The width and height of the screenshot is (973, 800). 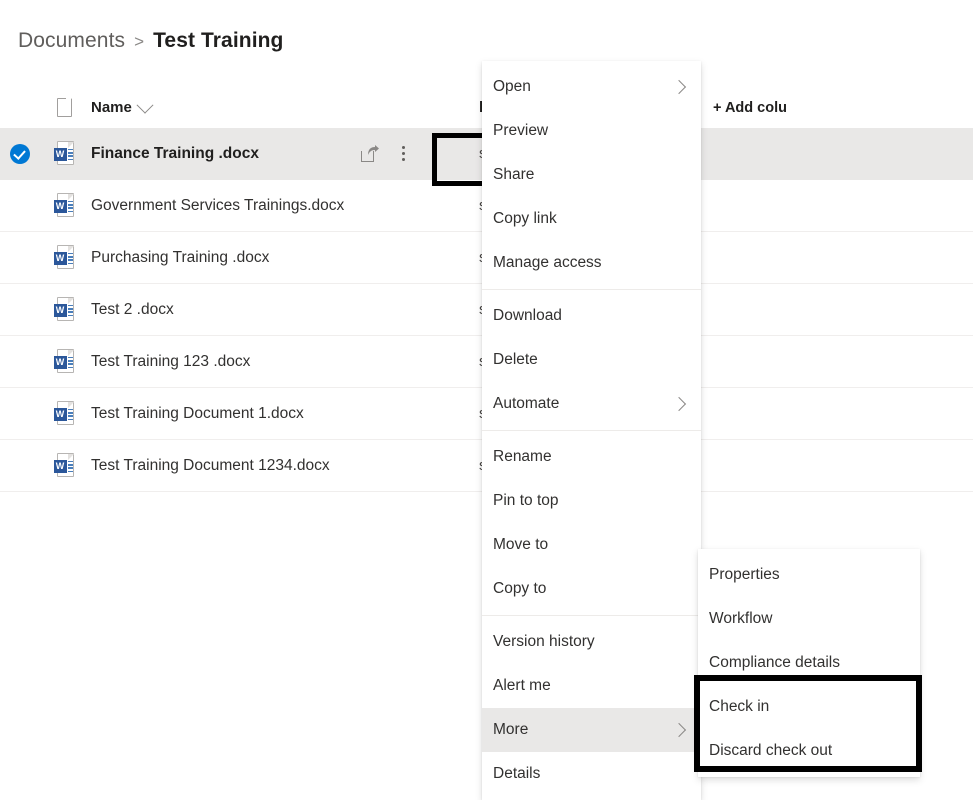 What do you see at coordinates (527, 315) in the screenshot?
I see `menu-item-label: Download` at bounding box center [527, 315].